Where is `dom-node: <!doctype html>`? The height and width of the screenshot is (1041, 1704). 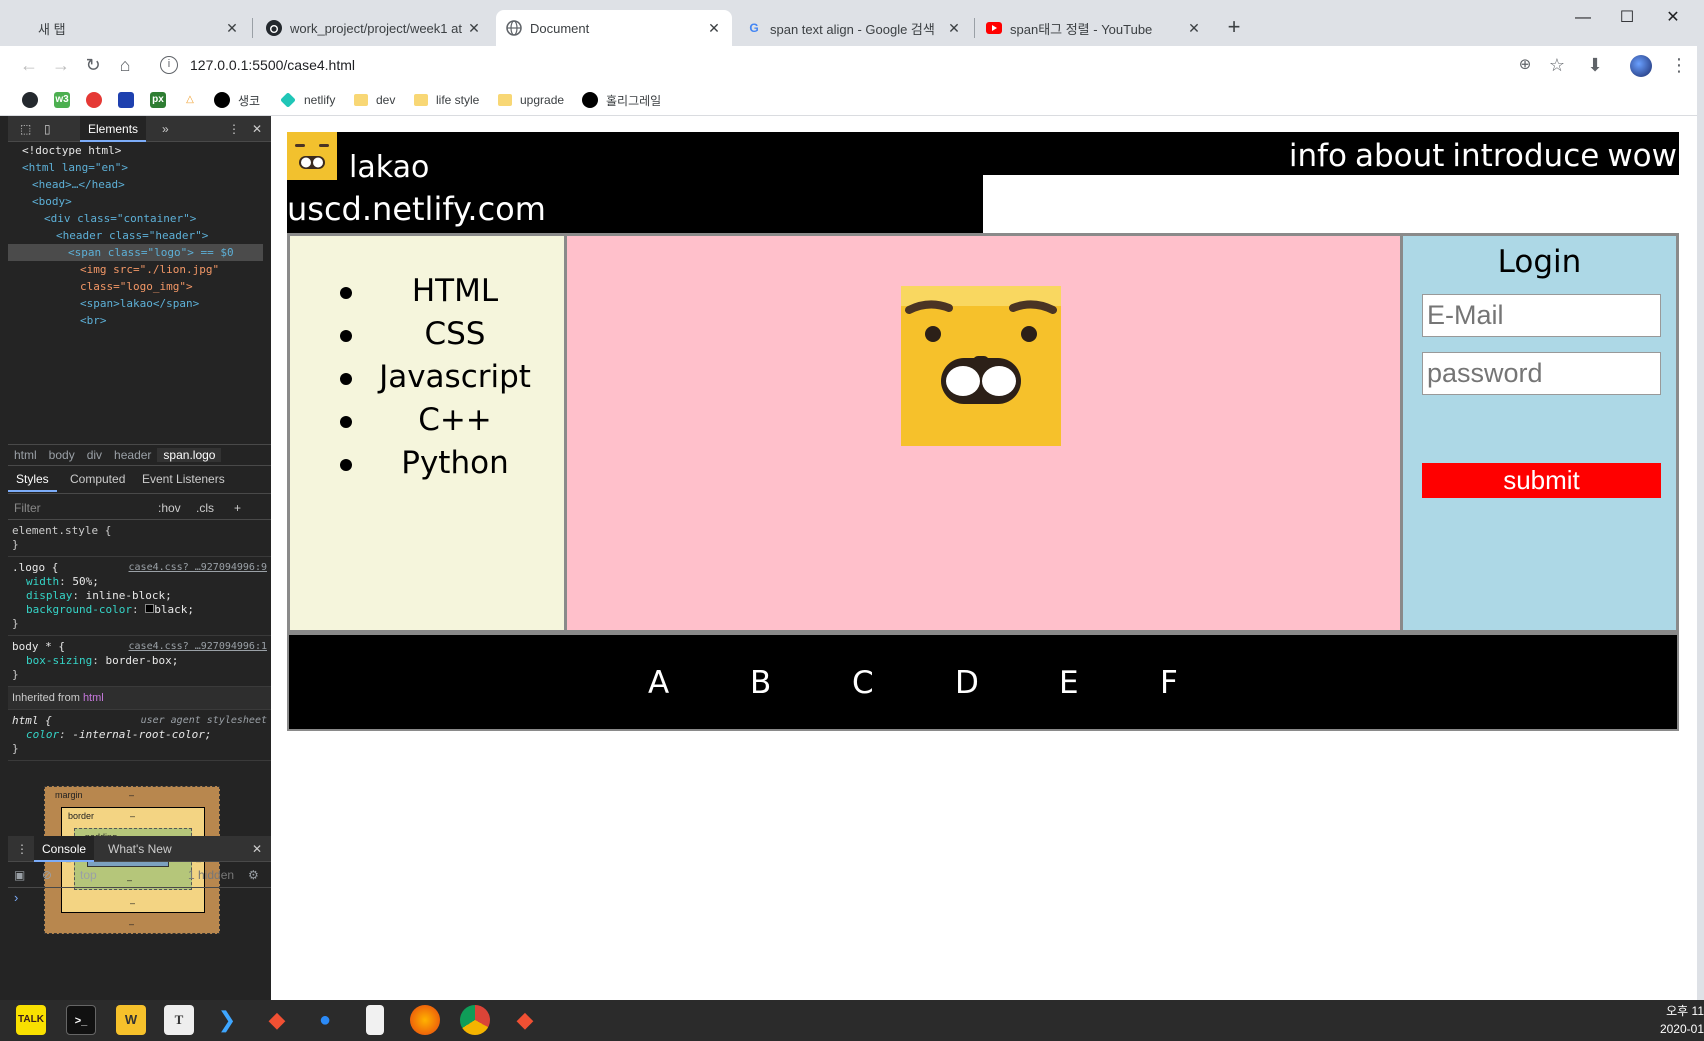
dom-node: <!doctype html> is located at coordinates (135, 150).